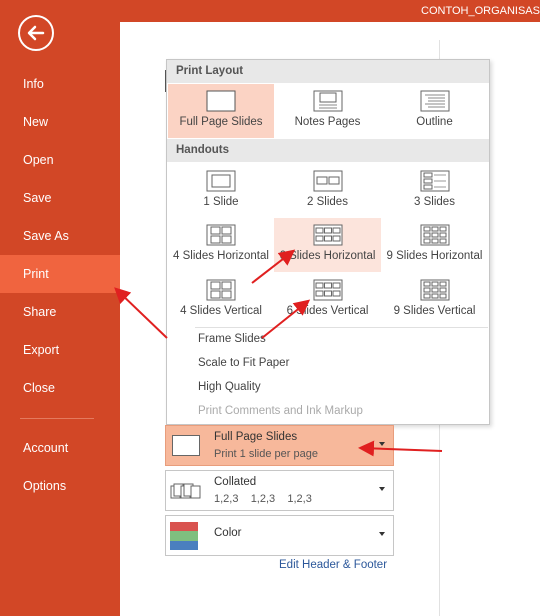 The height and width of the screenshot is (616, 540). I want to click on handout-3-slides: 3 Slides, so click(434, 191).